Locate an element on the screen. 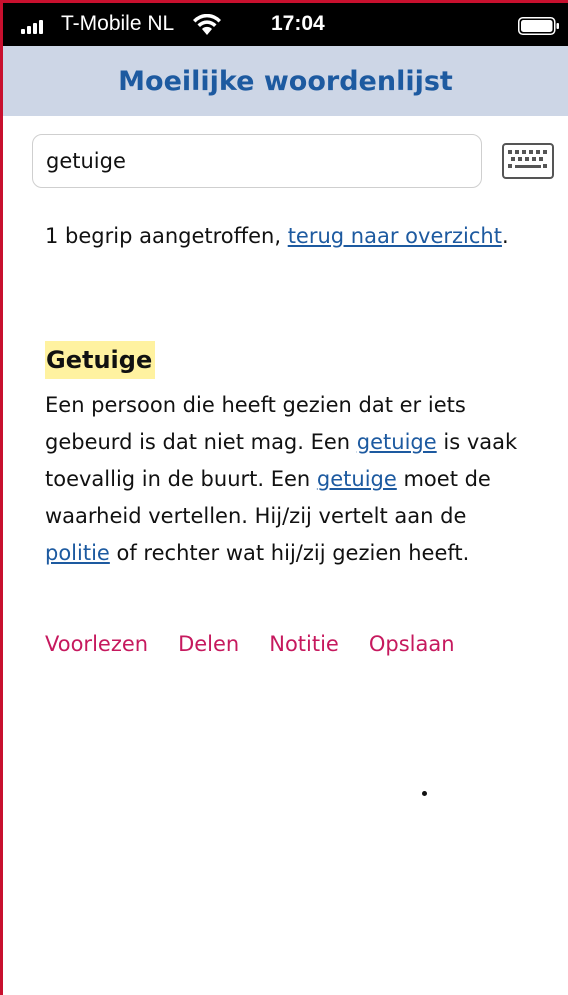 This screenshot has width=568, height=995. signal-strength-icon is located at coordinates (36, 27).